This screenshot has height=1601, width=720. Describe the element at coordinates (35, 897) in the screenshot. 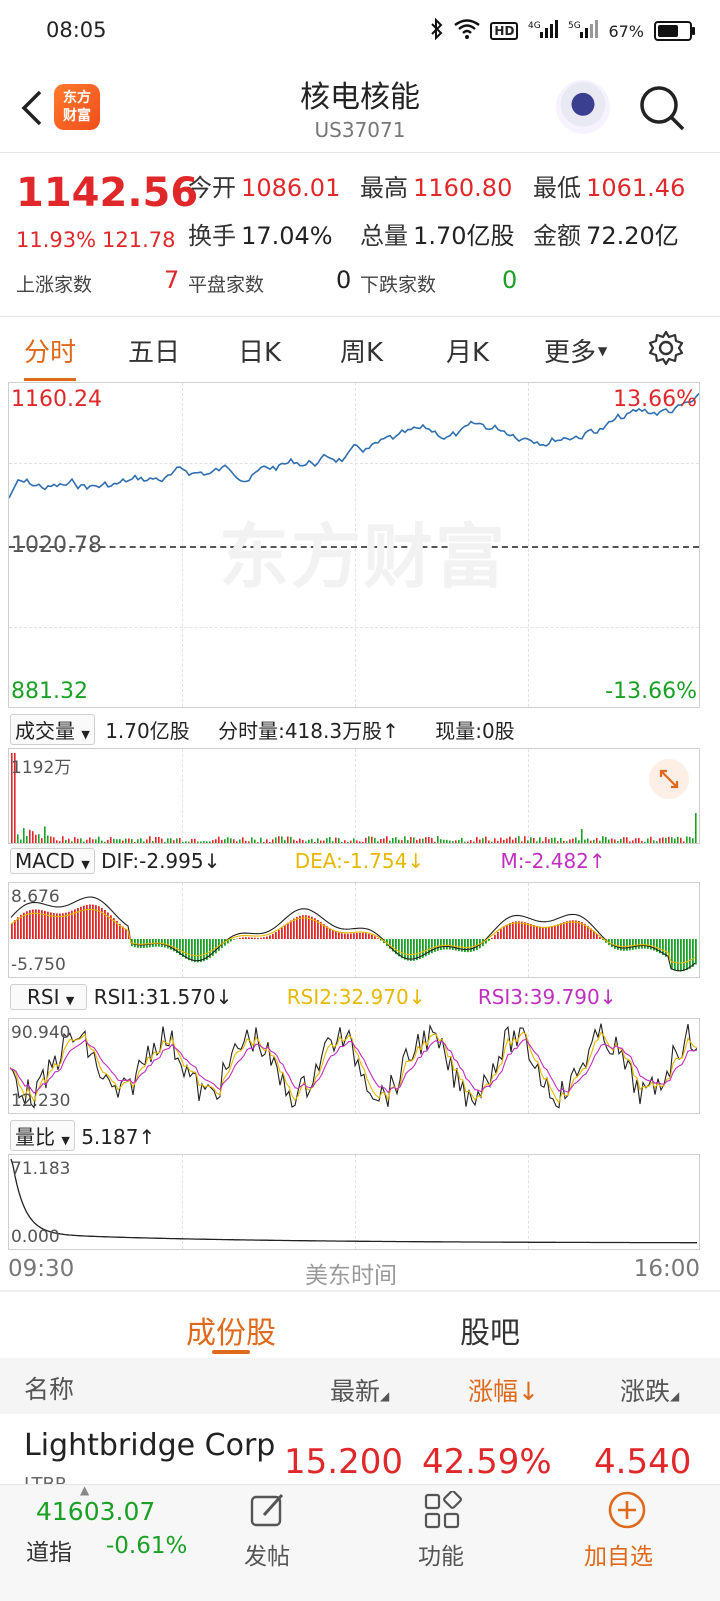

I see `macd-top-label: 8.676` at that location.